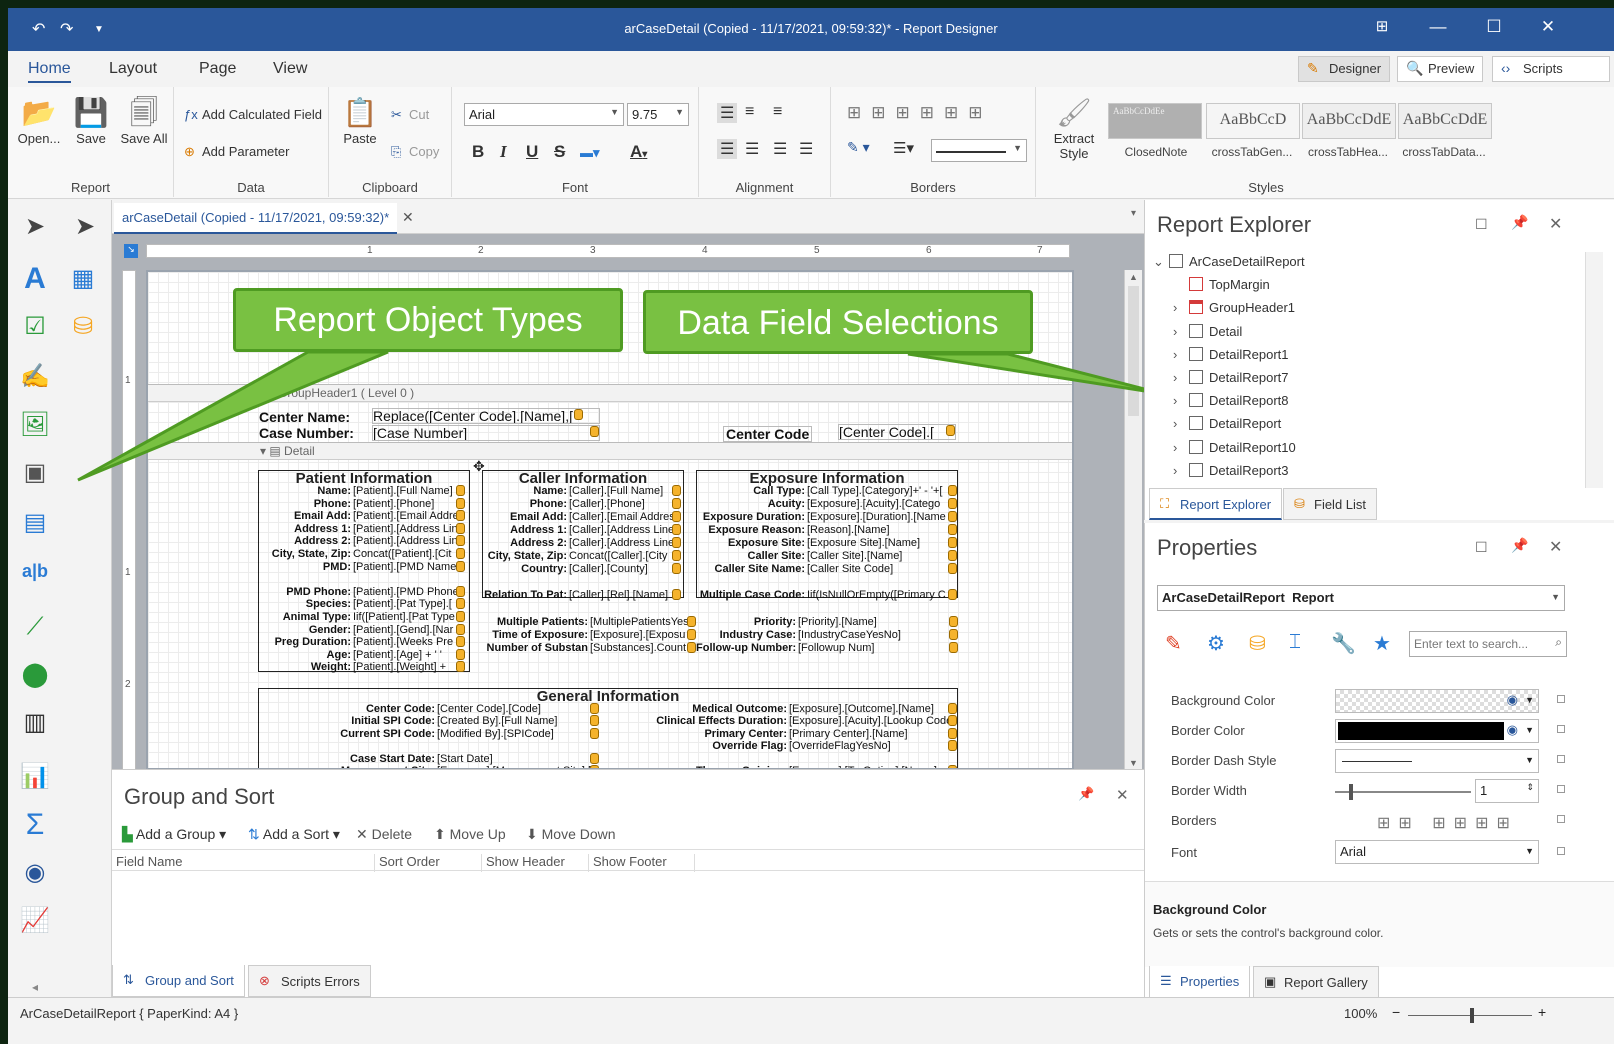 This screenshot has width=1614, height=1044. I want to click on checkbox-tool-icon: ☑, so click(35, 327).